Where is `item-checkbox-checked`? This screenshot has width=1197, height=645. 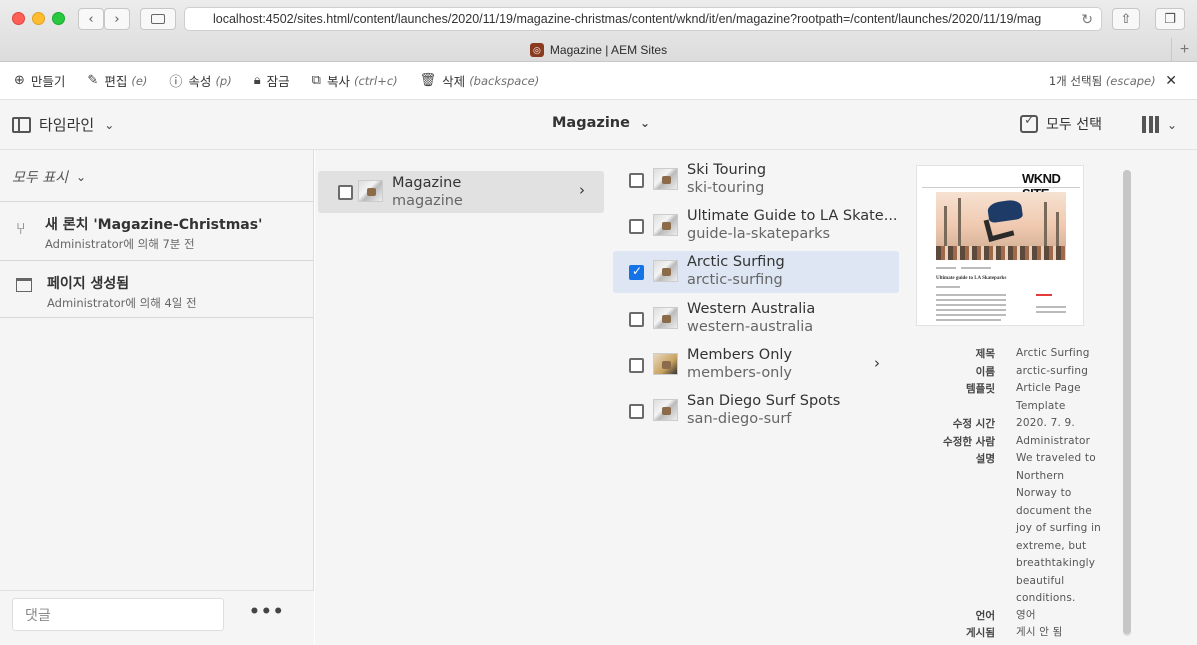
item-checkbox-checked is located at coordinates (636, 272).